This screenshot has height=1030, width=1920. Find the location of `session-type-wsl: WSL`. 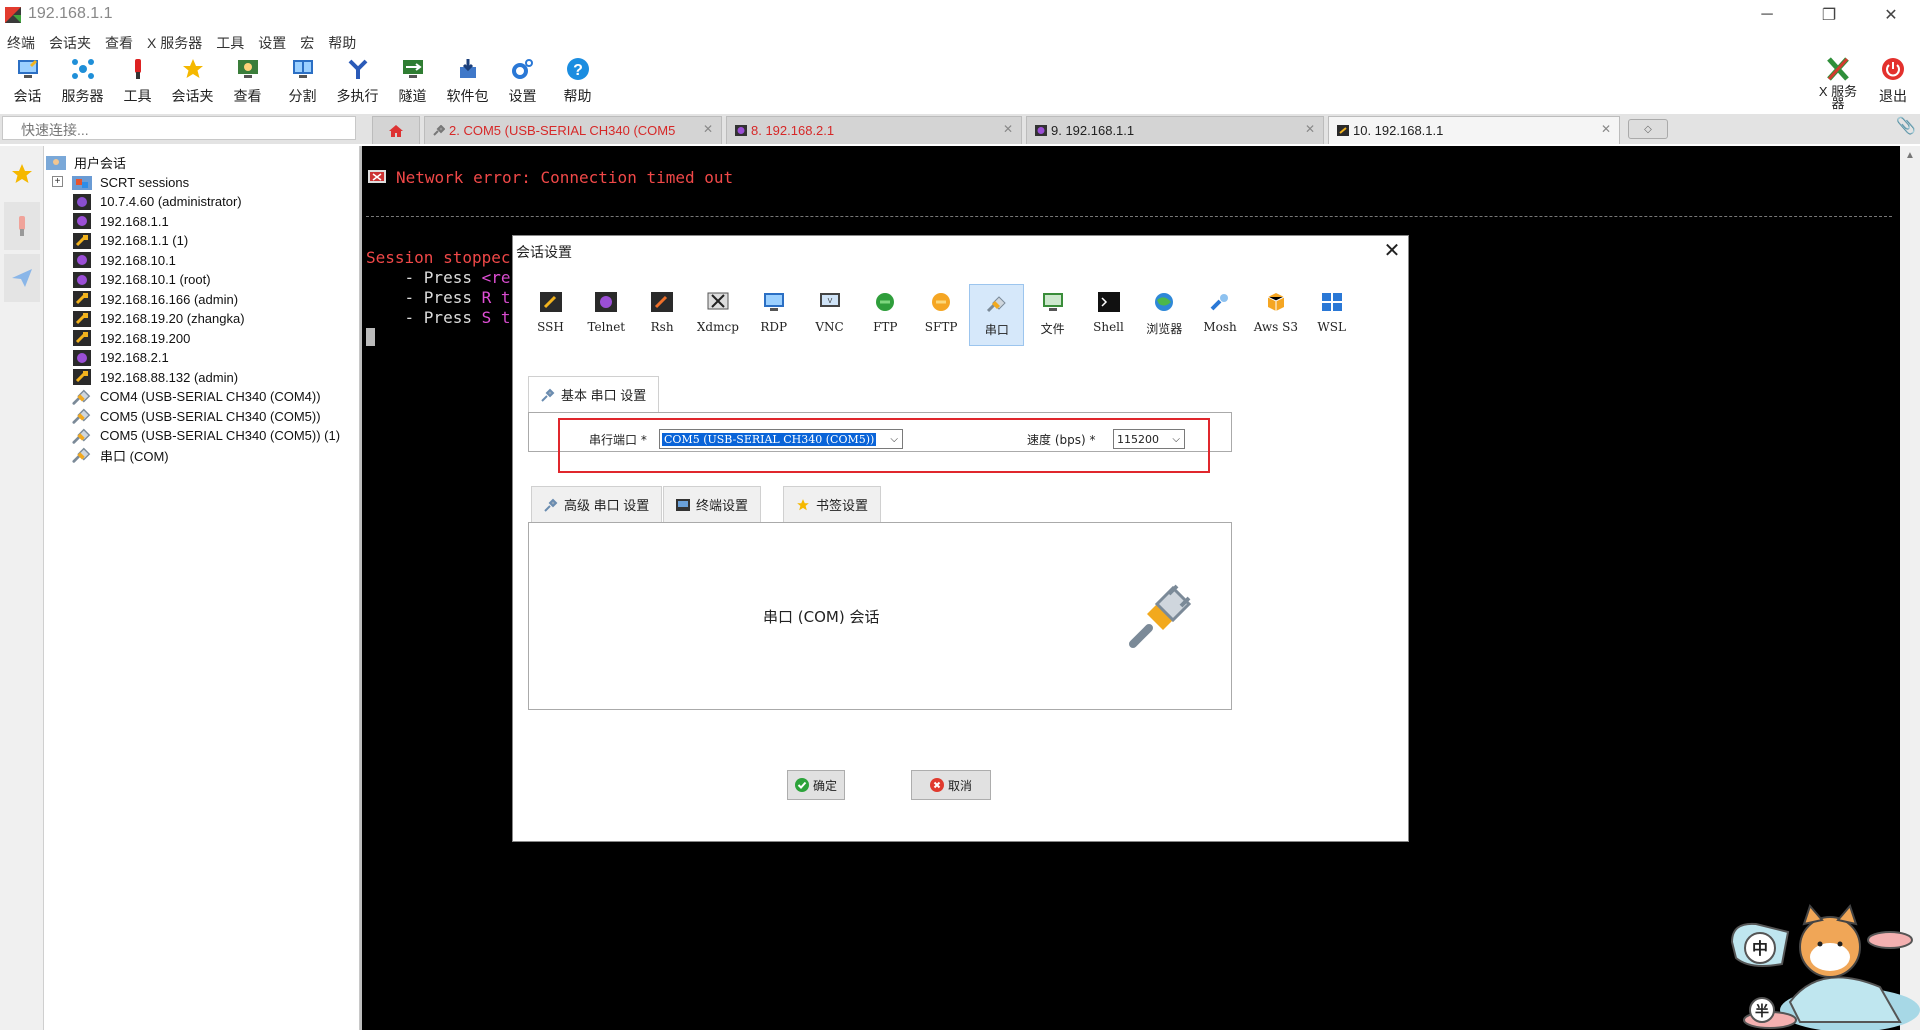

session-type-wsl: WSL is located at coordinates (1331, 315).